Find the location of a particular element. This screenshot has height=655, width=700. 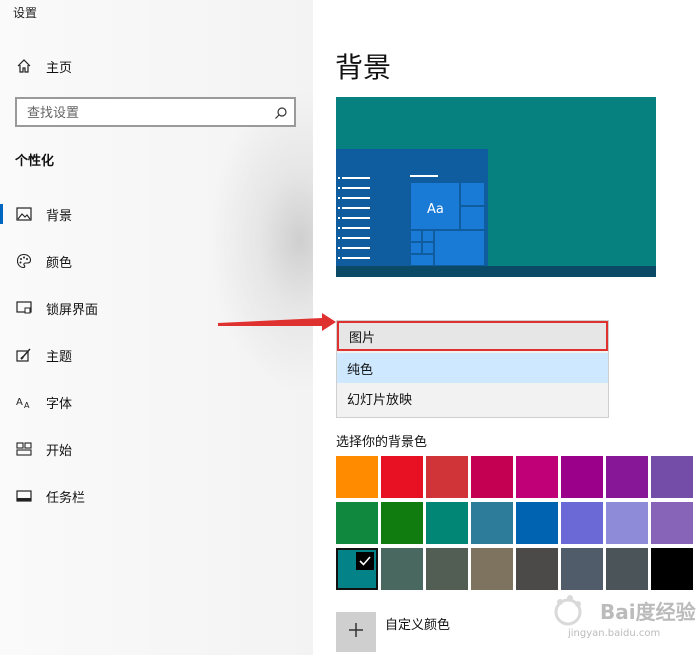

font-icon: AA is located at coordinates (24, 402).